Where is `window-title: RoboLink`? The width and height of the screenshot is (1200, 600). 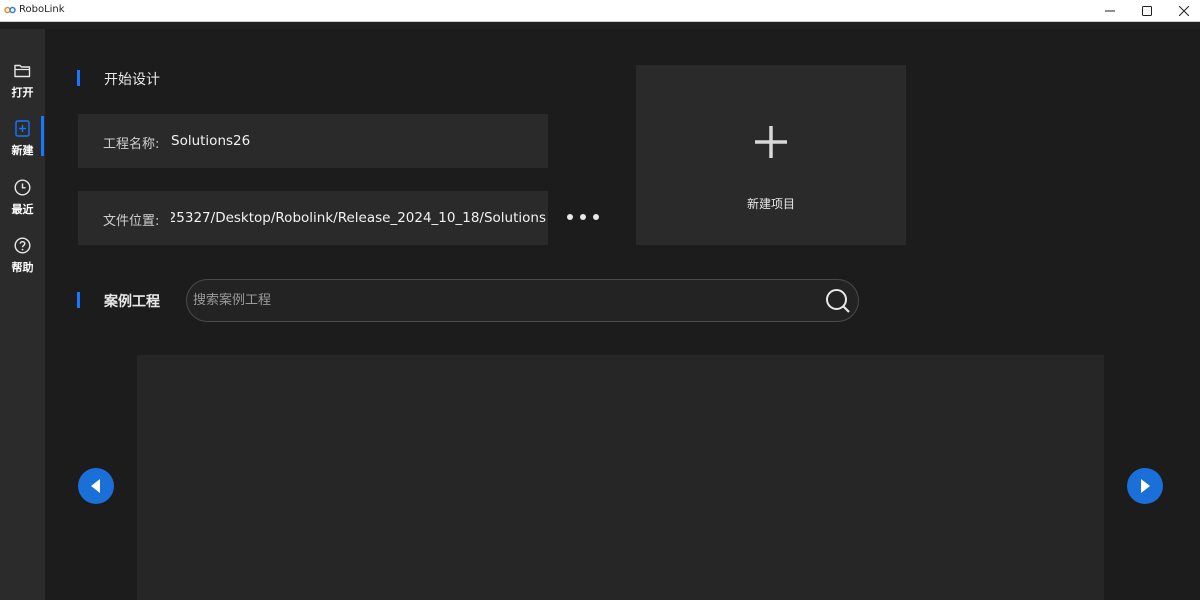
window-title: RoboLink is located at coordinates (42, 9).